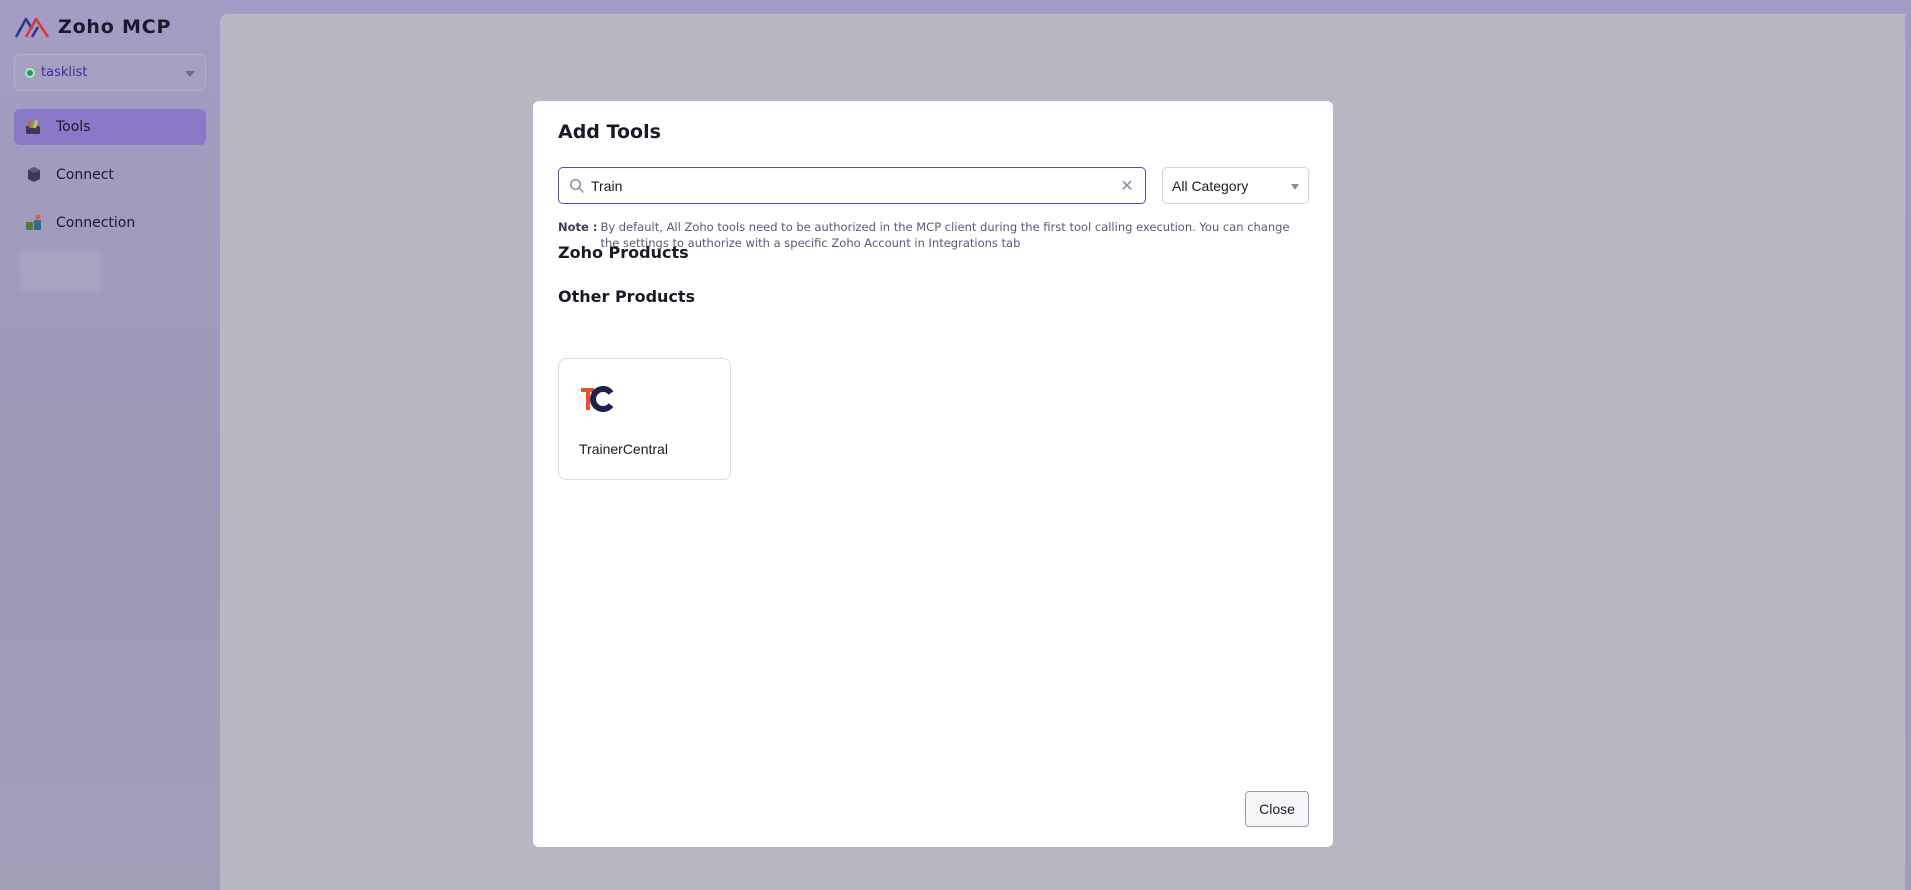 The height and width of the screenshot is (890, 1911). I want to click on section-title-other-products: Other Products, so click(627, 296).